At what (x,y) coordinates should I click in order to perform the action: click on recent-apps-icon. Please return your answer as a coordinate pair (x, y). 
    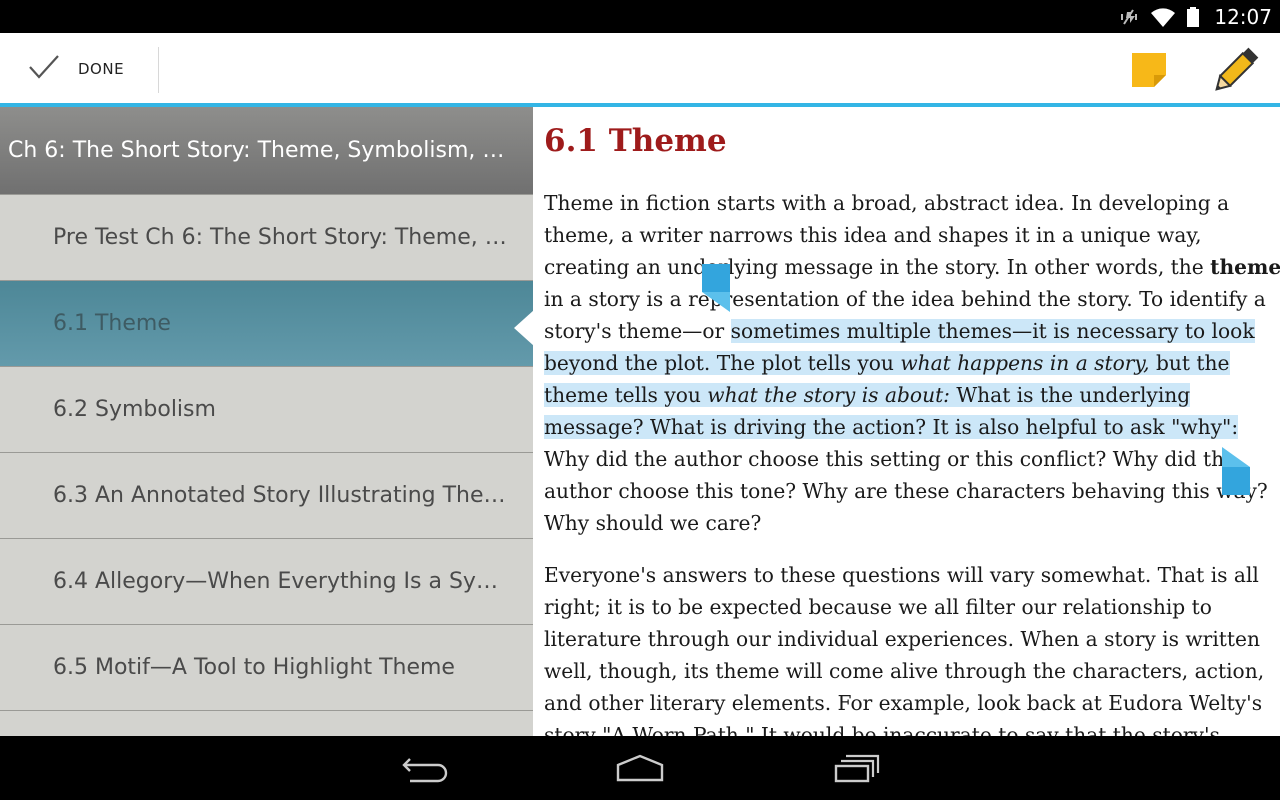
    Looking at the image, I should click on (857, 770).